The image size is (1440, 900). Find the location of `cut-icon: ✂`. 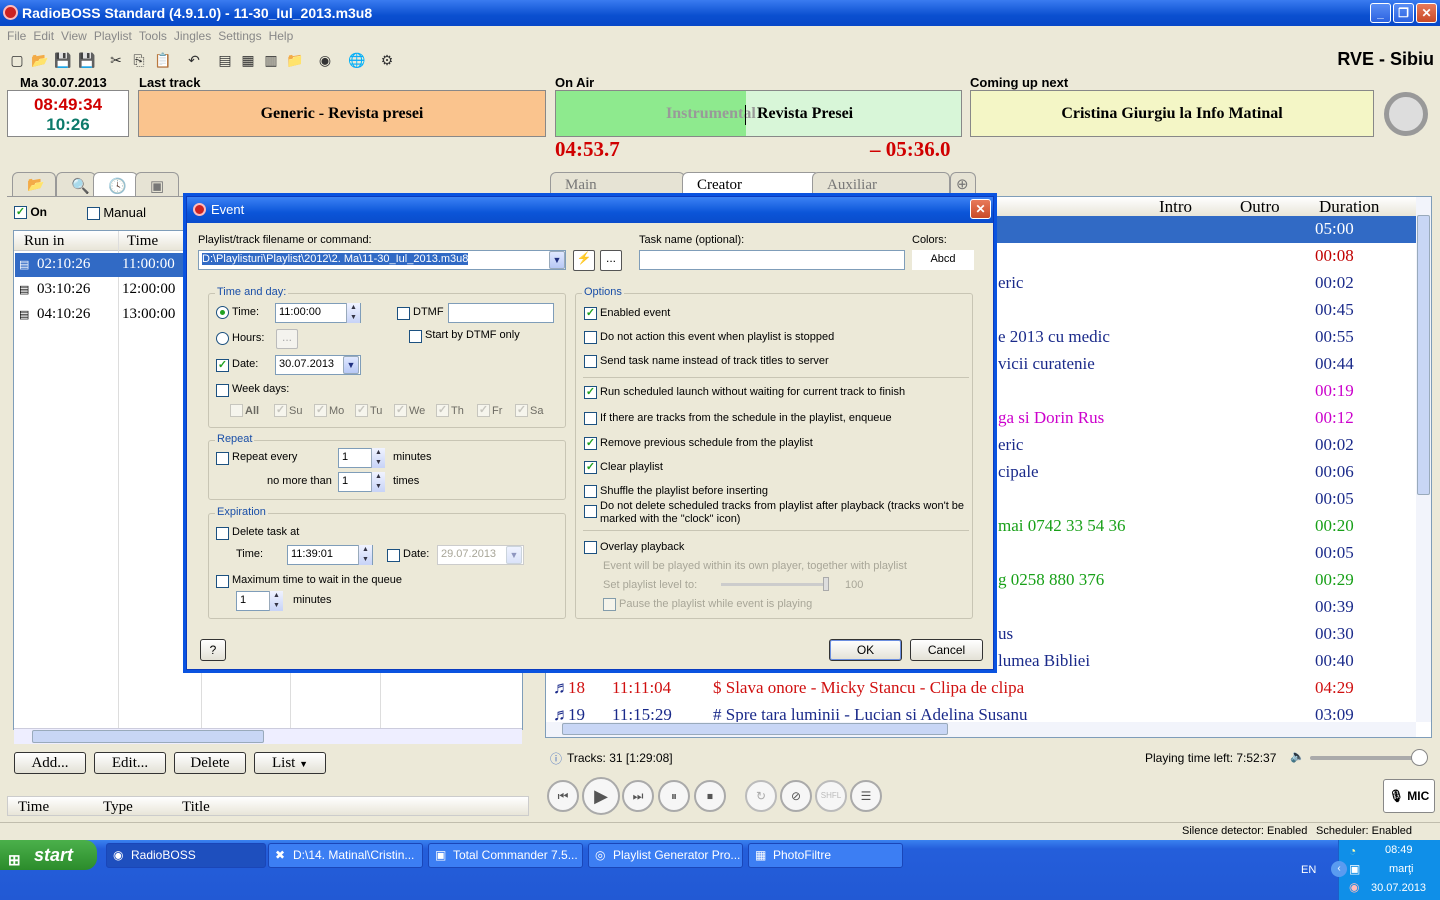

cut-icon: ✂ is located at coordinates (116, 60).